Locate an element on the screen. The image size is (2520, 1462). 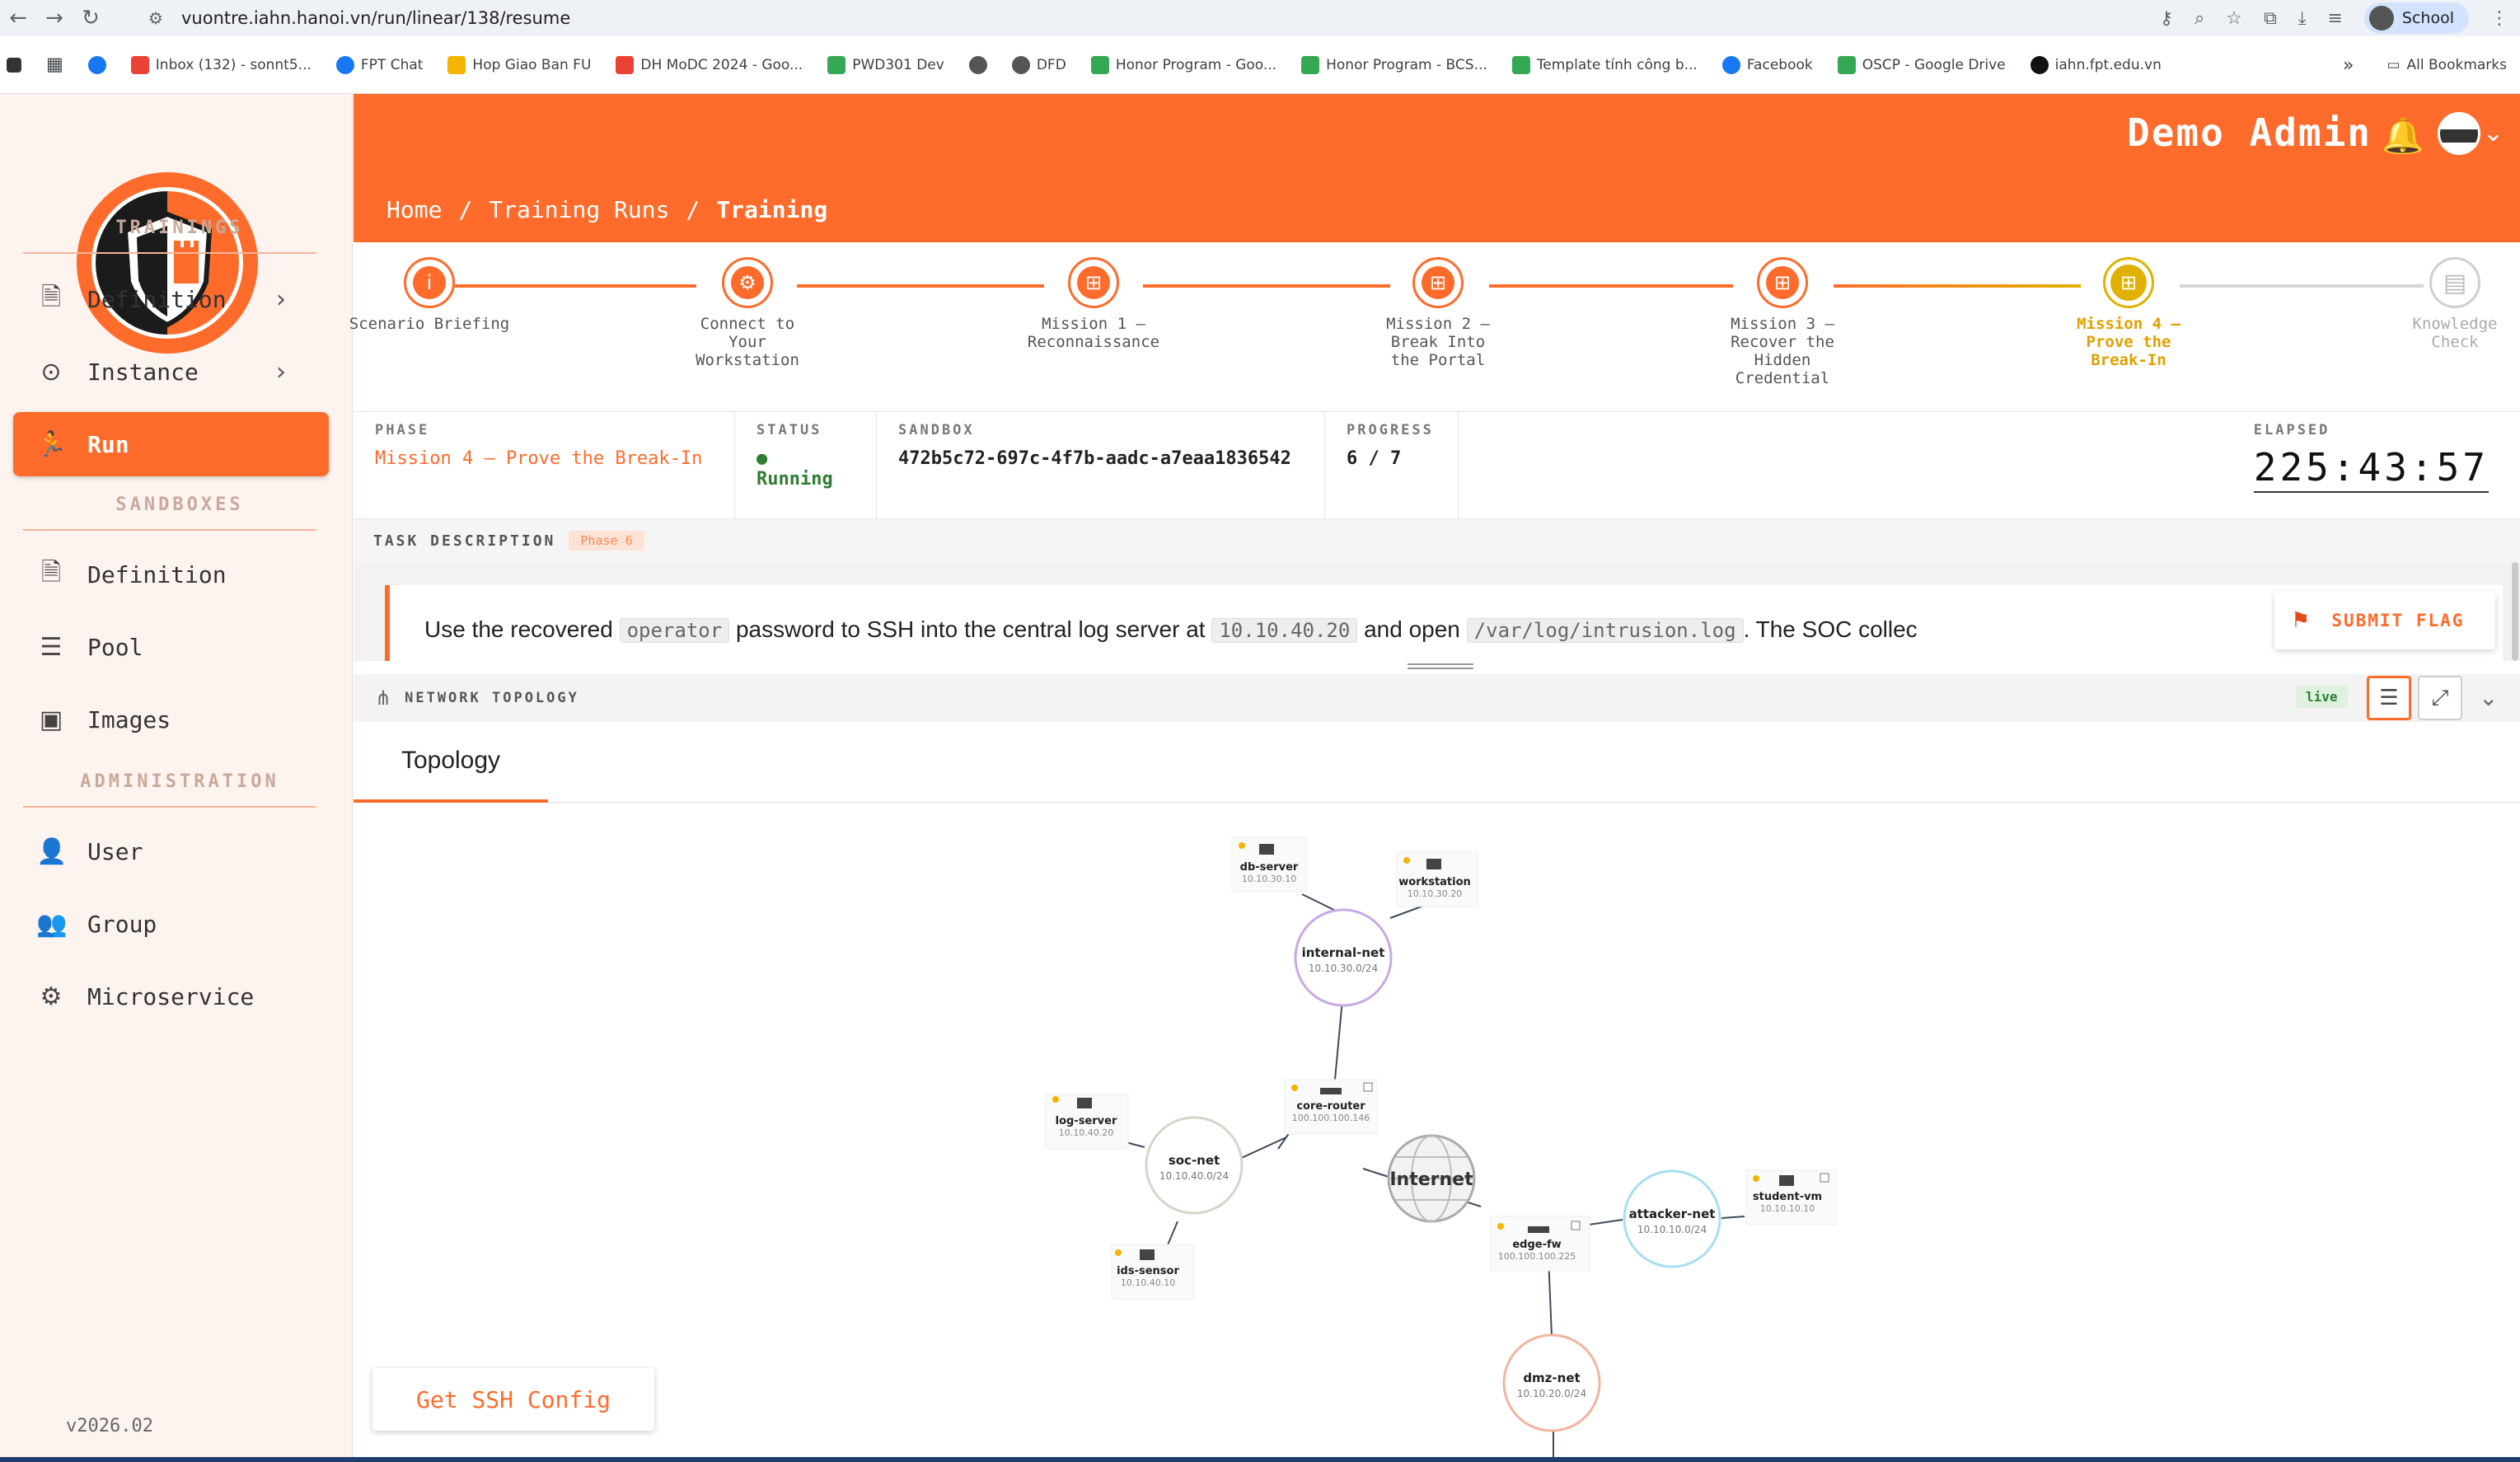
phase-heading: PHASE is located at coordinates (402, 430).